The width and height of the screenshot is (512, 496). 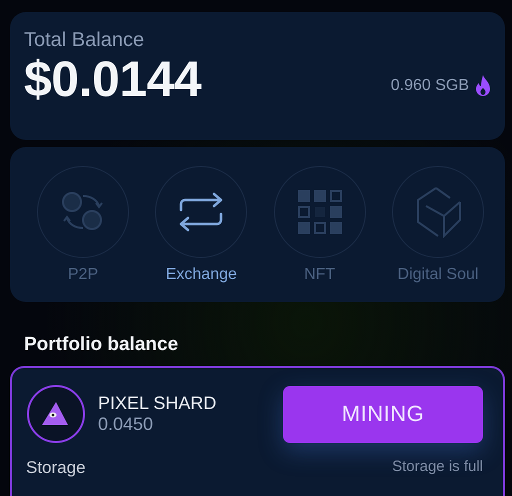 What do you see at coordinates (429, 86) in the screenshot?
I see `token-amount: 0.960 SGB` at bounding box center [429, 86].